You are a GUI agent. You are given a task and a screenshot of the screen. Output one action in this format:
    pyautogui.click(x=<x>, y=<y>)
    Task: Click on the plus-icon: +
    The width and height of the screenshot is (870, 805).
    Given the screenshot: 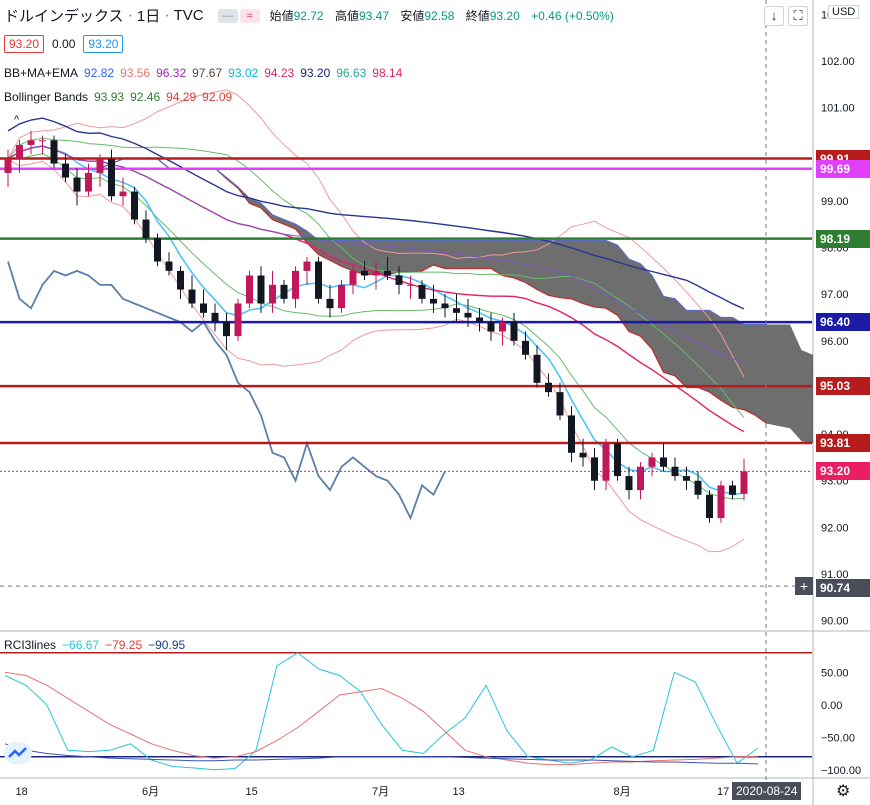 What is the action you would take?
    pyautogui.click(x=804, y=586)
    